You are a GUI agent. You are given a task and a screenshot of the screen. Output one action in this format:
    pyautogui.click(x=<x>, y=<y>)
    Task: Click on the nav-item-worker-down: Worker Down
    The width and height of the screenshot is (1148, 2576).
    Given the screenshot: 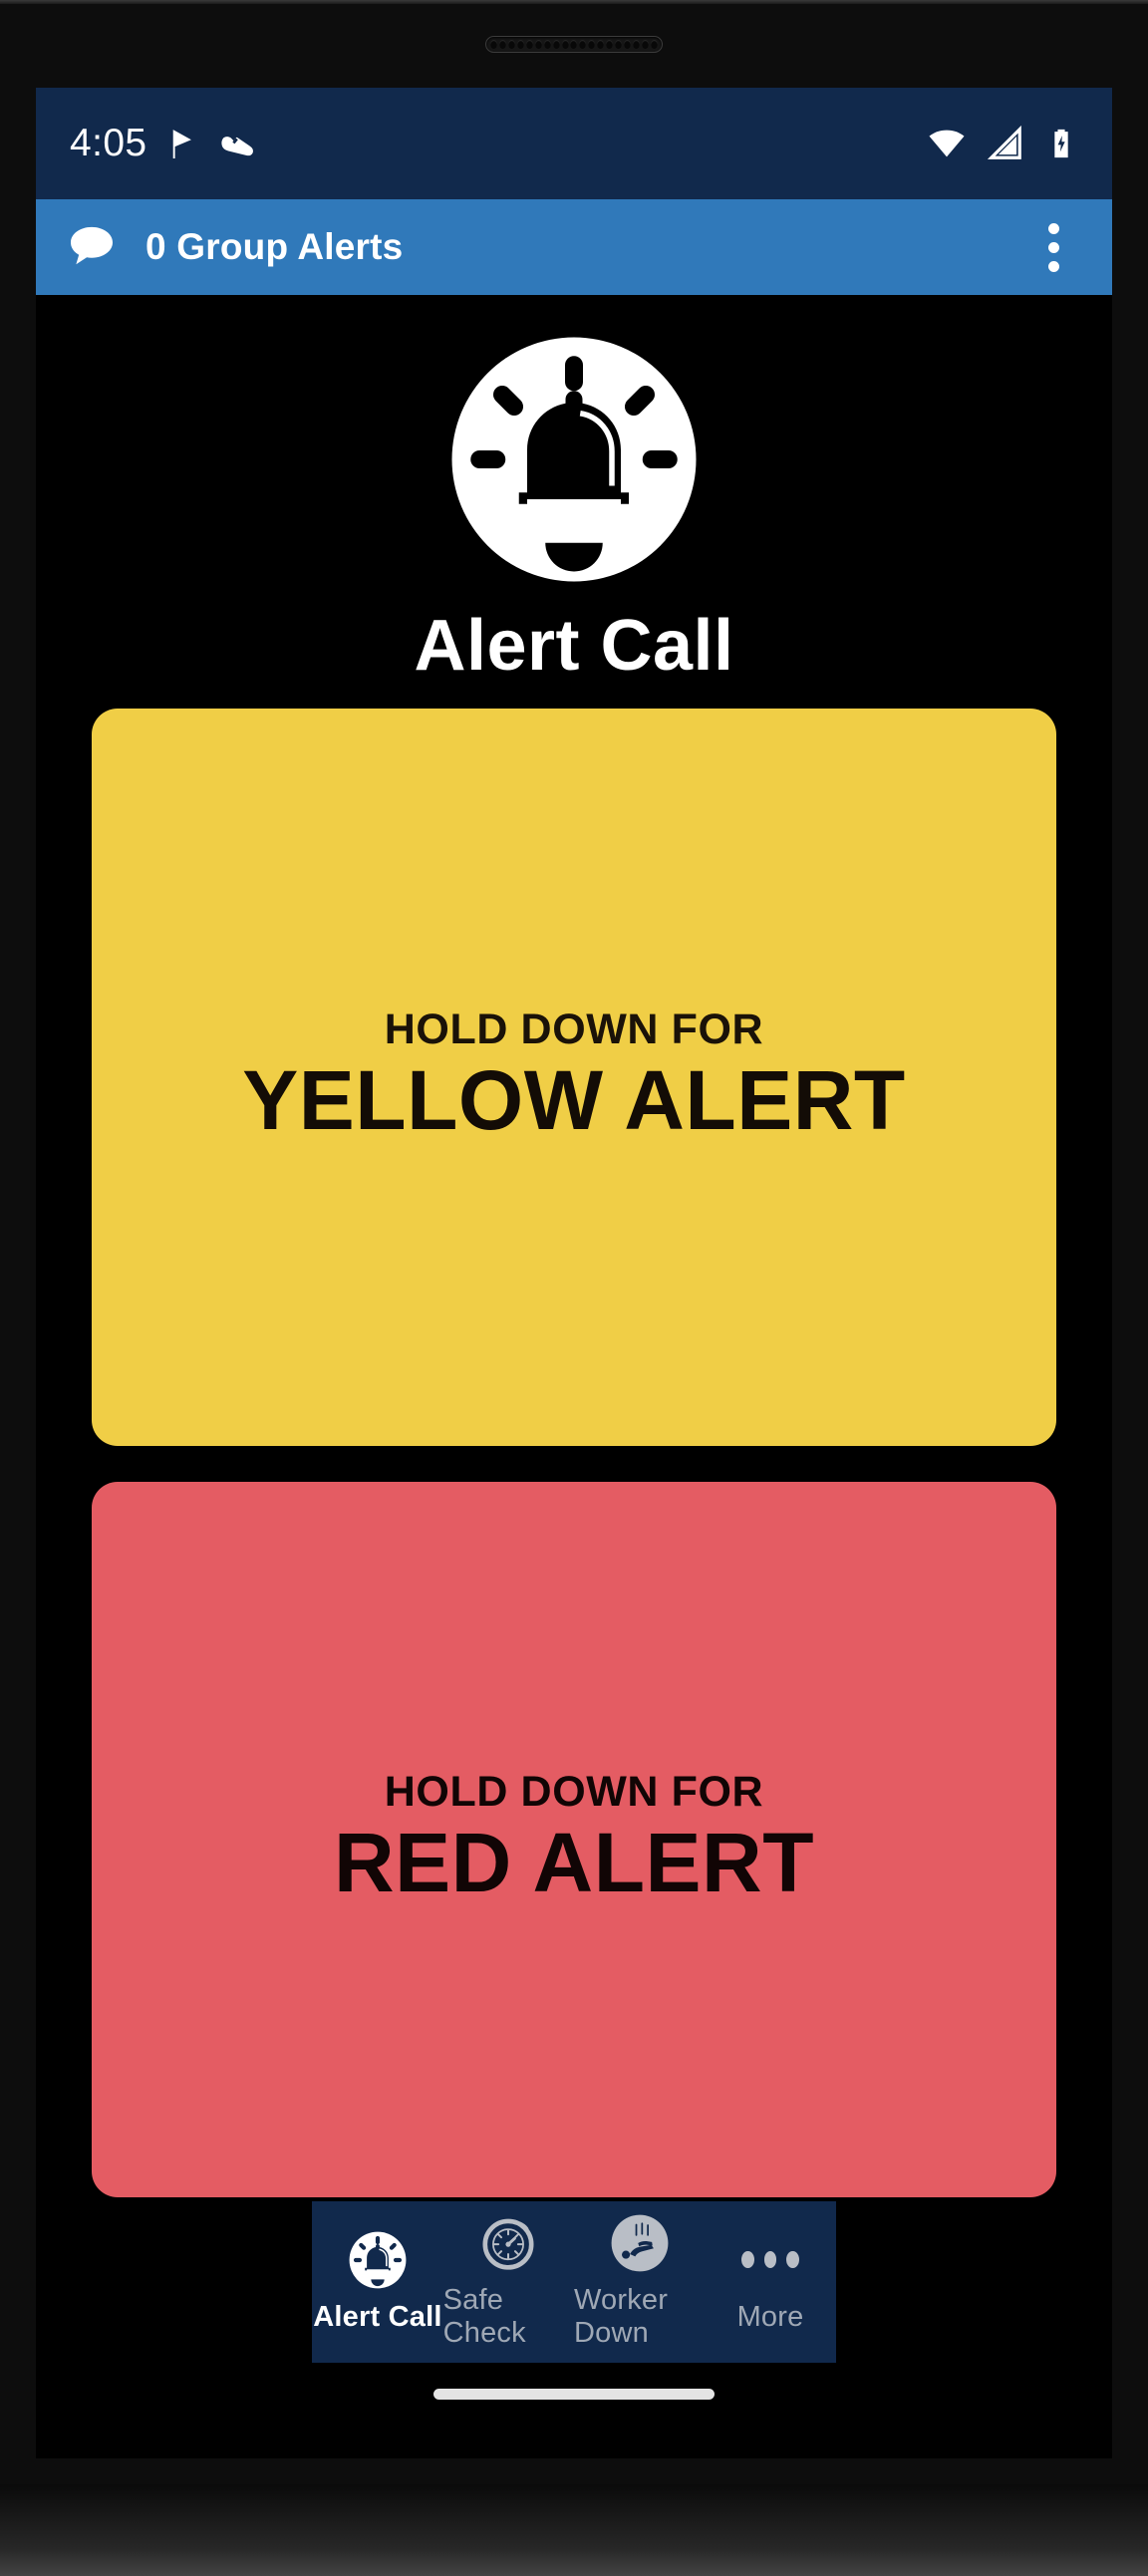 What is the action you would take?
    pyautogui.click(x=639, y=2282)
    